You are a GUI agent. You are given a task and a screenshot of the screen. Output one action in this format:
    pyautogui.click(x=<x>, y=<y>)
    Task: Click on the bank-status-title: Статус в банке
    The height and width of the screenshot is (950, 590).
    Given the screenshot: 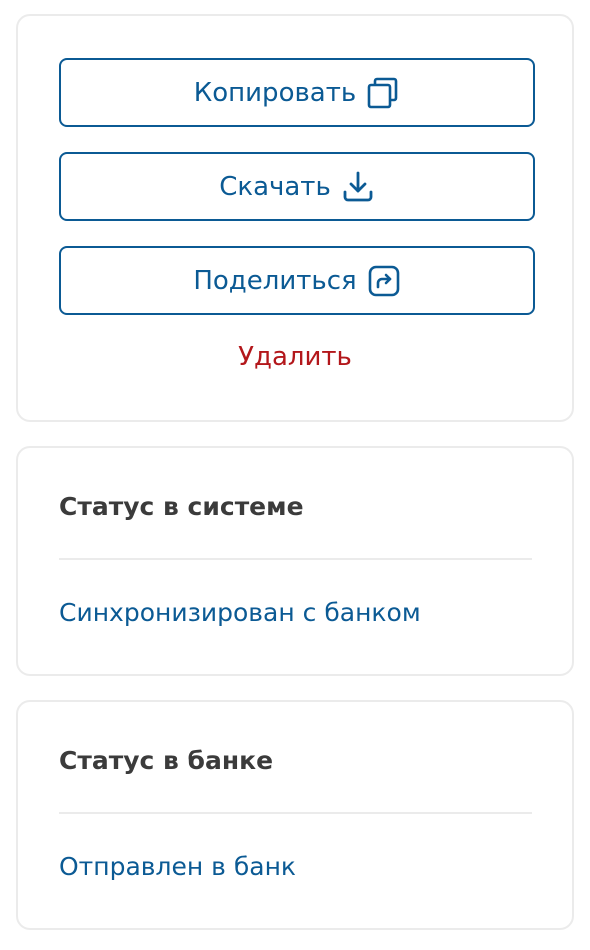 What is the action you would take?
    pyautogui.click(x=166, y=760)
    